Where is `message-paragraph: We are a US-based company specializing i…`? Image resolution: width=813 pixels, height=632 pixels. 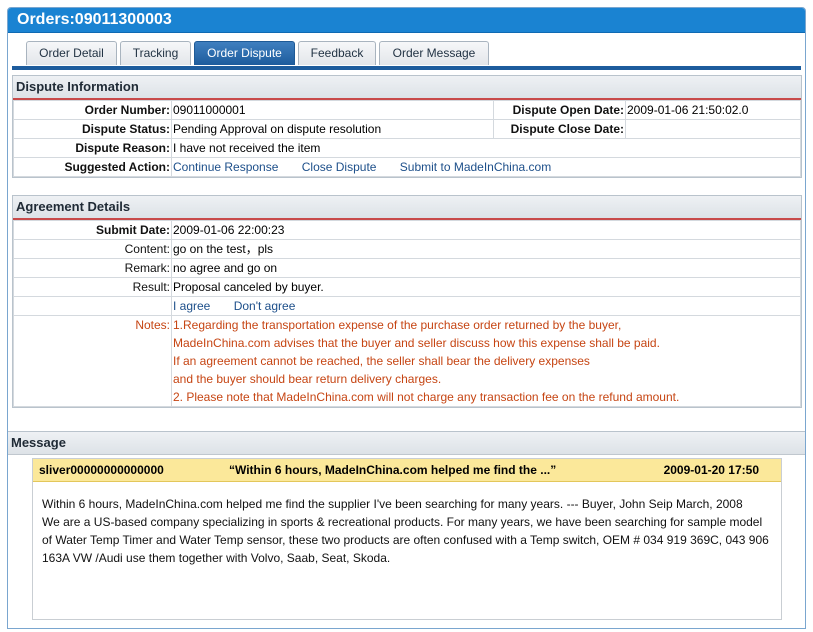 message-paragraph: We are a US-based company specializing i… is located at coordinates (405, 540).